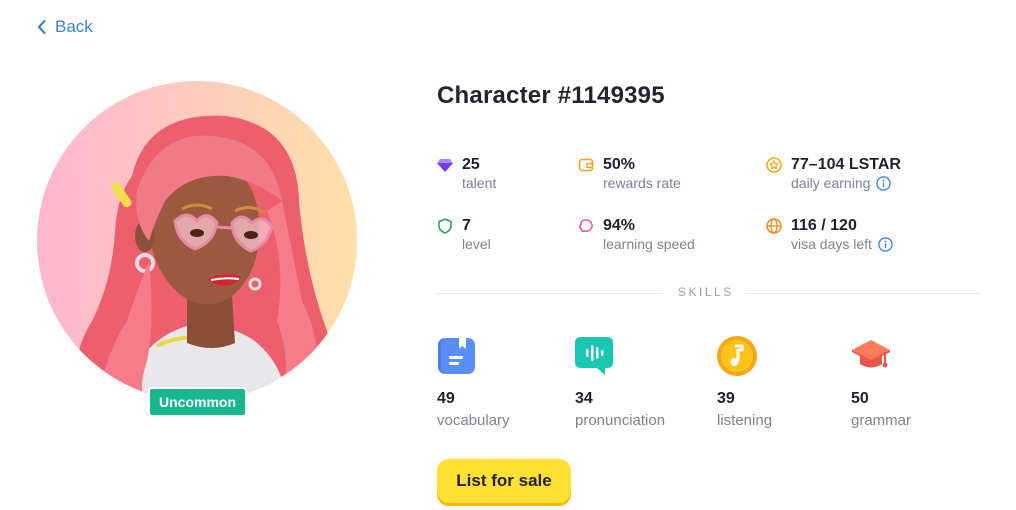  I want to click on skill-grammar: 50 grammar, so click(881, 382).